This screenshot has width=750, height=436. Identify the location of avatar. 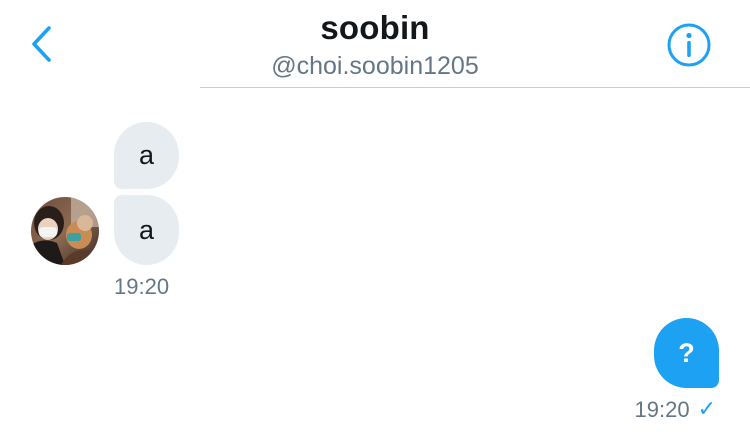
(65, 231).